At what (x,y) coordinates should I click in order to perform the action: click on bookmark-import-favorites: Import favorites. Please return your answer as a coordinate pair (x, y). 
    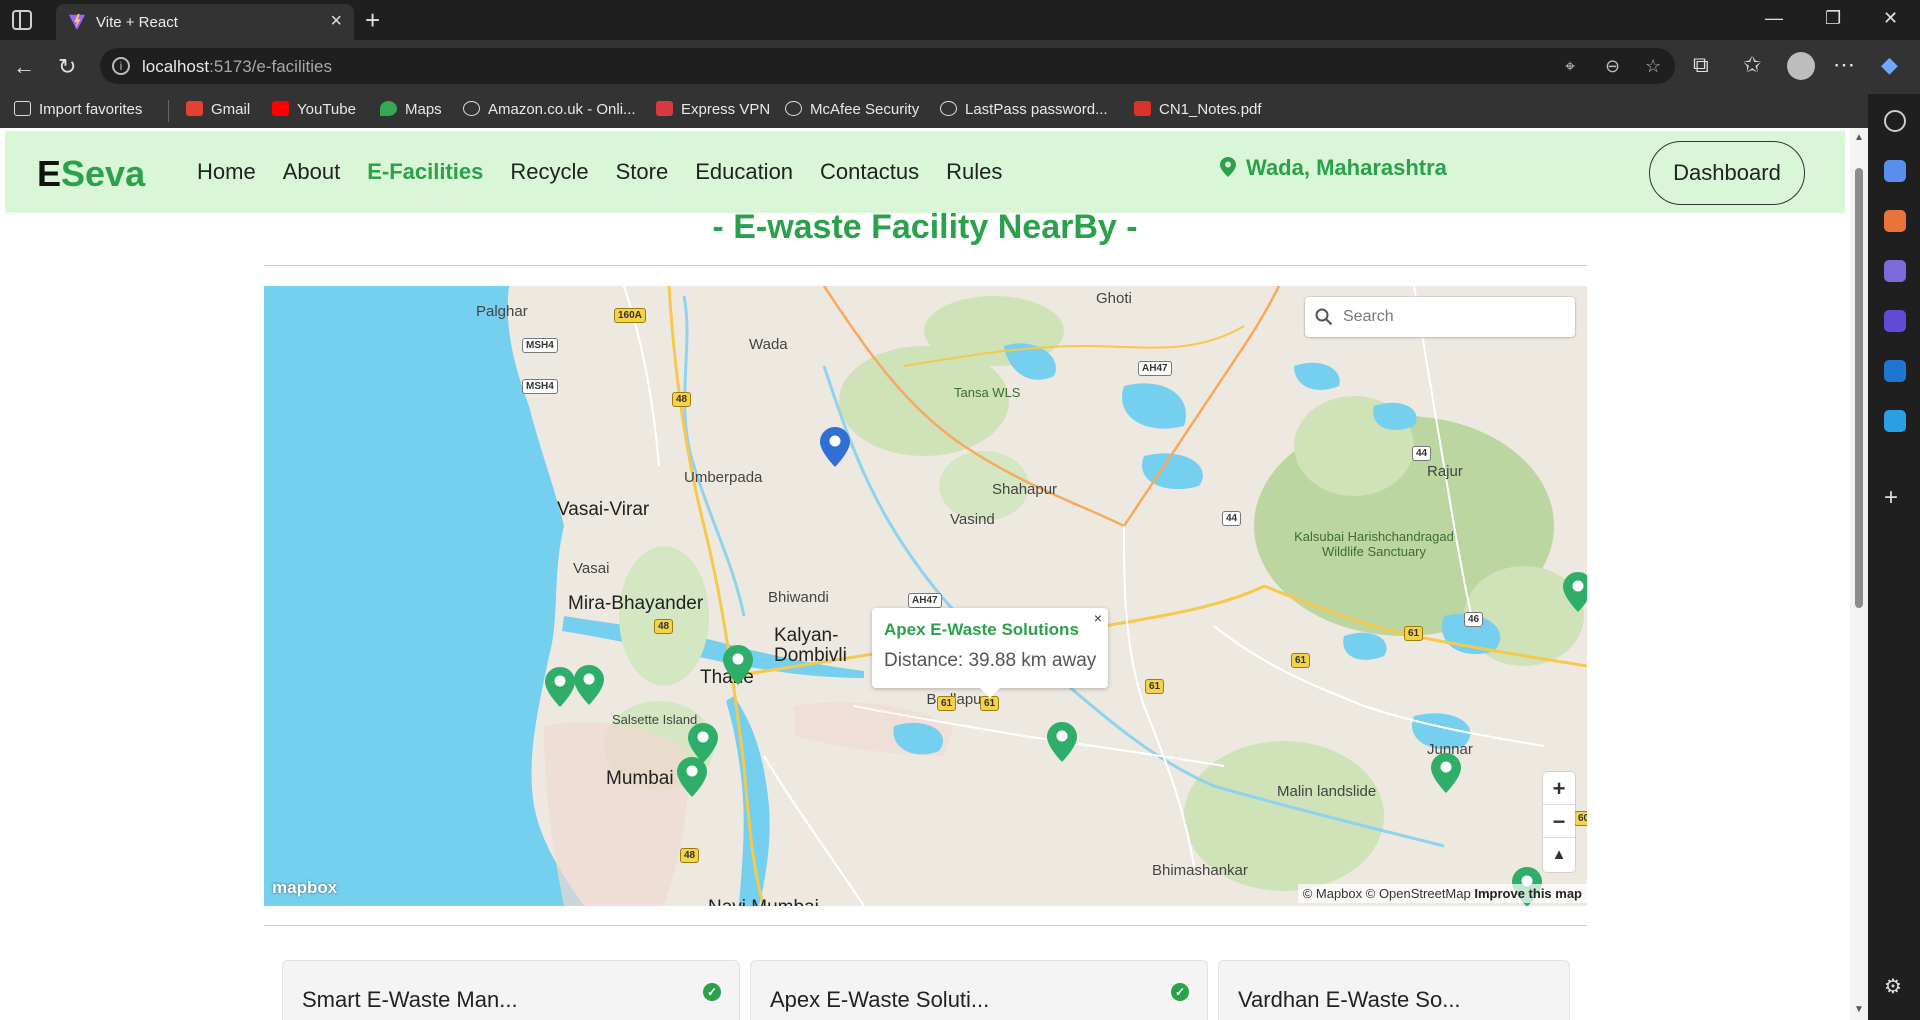
    Looking at the image, I should click on (78, 109).